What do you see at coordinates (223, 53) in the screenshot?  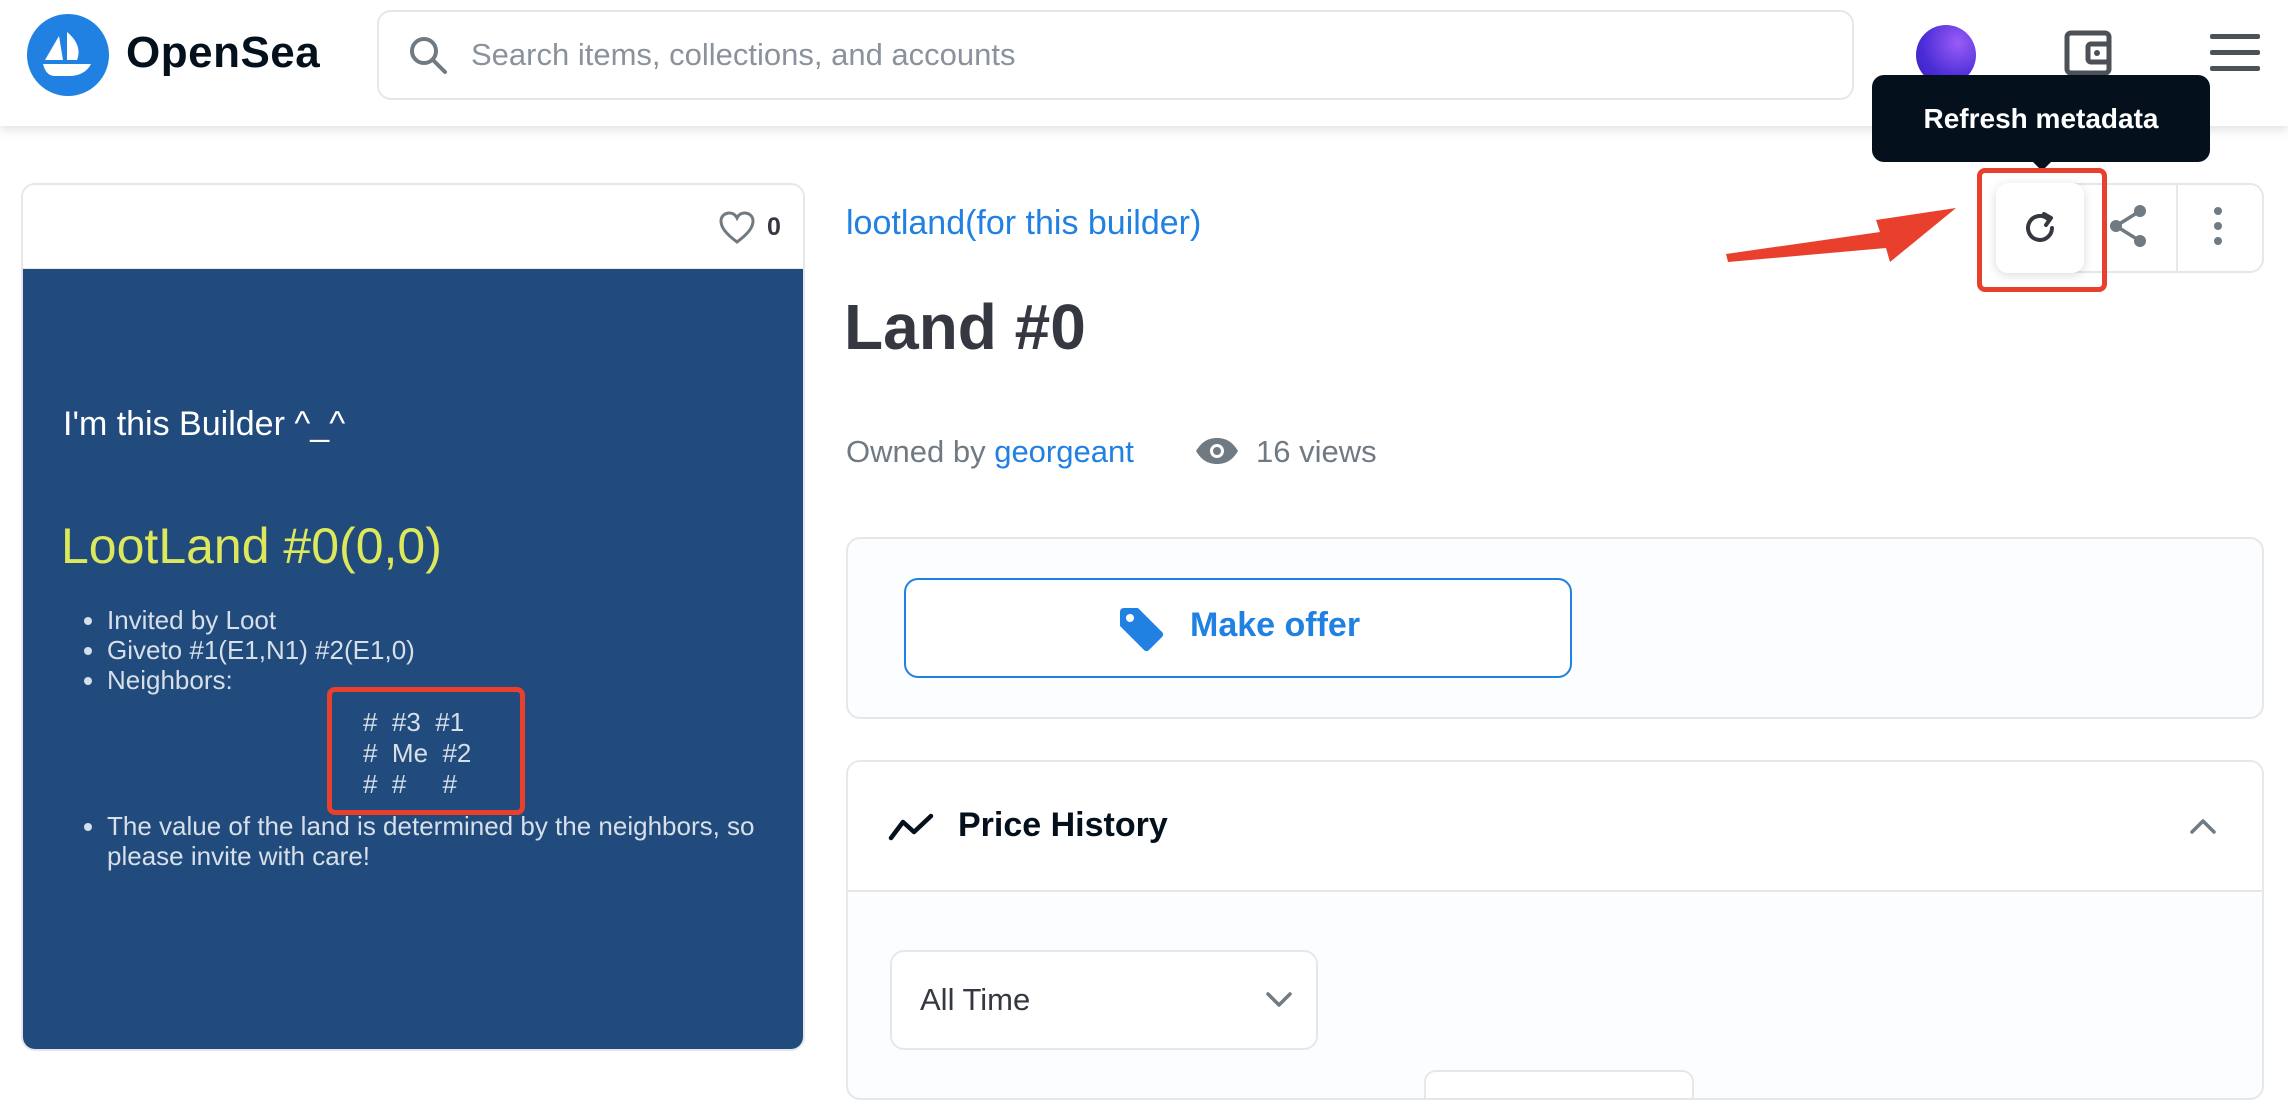 I see `brand-name: OpenSea` at bounding box center [223, 53].